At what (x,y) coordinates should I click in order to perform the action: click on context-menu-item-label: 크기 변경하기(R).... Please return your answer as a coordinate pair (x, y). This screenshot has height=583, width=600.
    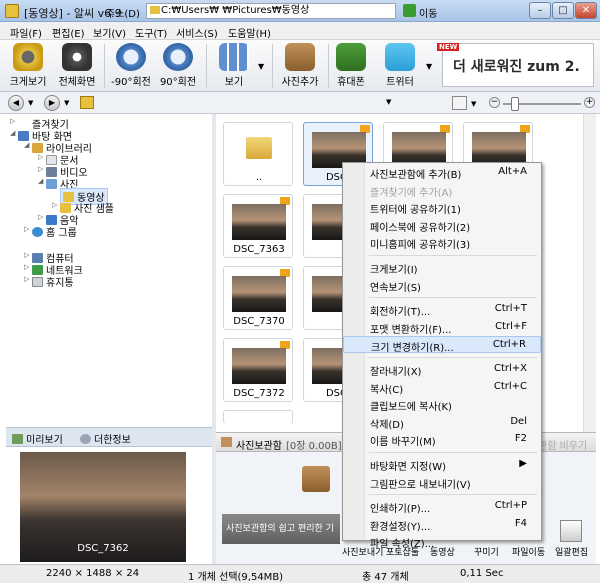
    Looking at the image, I should click on (412, 349).